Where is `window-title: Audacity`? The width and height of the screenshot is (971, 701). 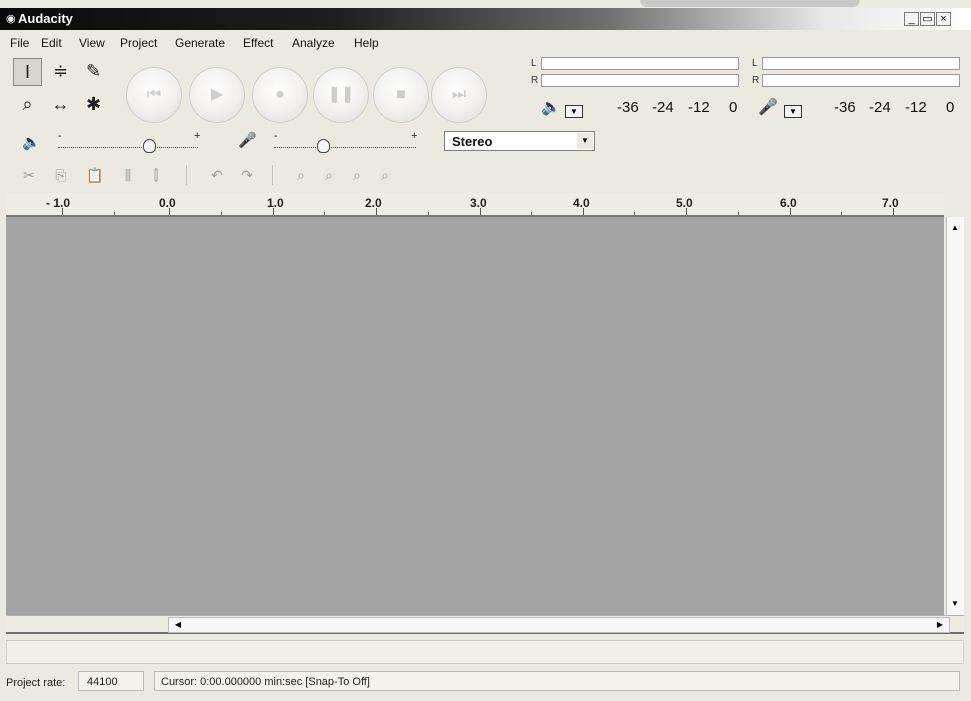
window-title: Audacity is located at coordinates (45, 18).